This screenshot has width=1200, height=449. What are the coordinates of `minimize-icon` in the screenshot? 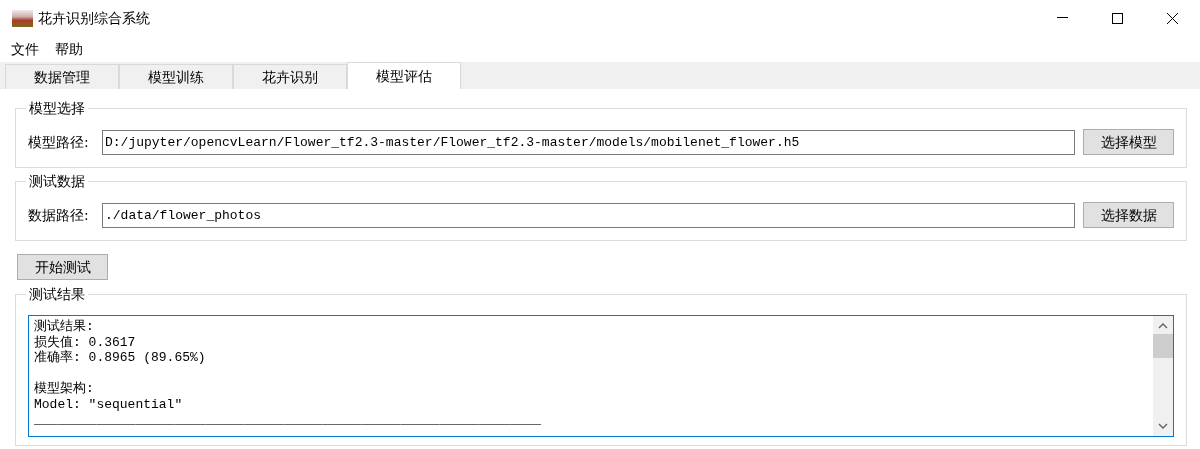 It's located at (1062, 18).